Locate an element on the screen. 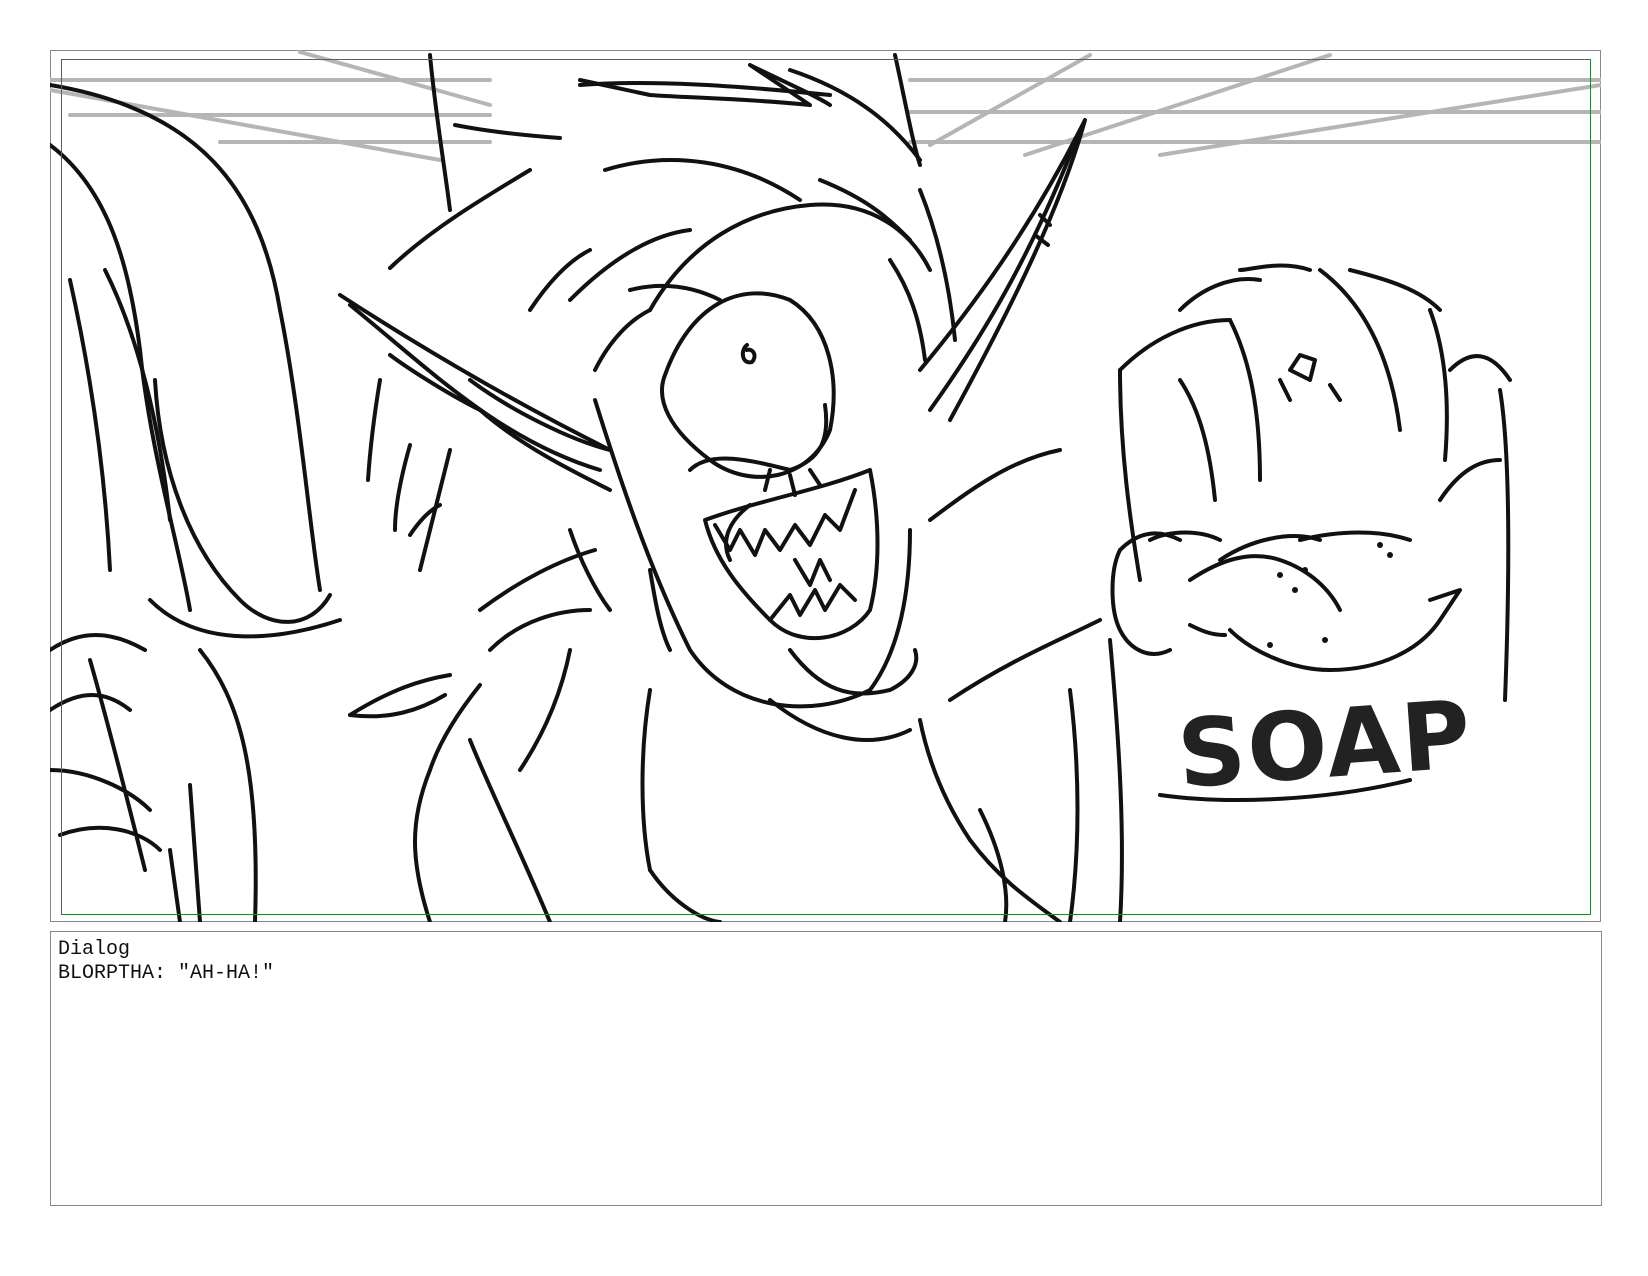 This screenshot has width=1648, height=1276. dialog-label: Dialog is located at coordinates (94, 949).